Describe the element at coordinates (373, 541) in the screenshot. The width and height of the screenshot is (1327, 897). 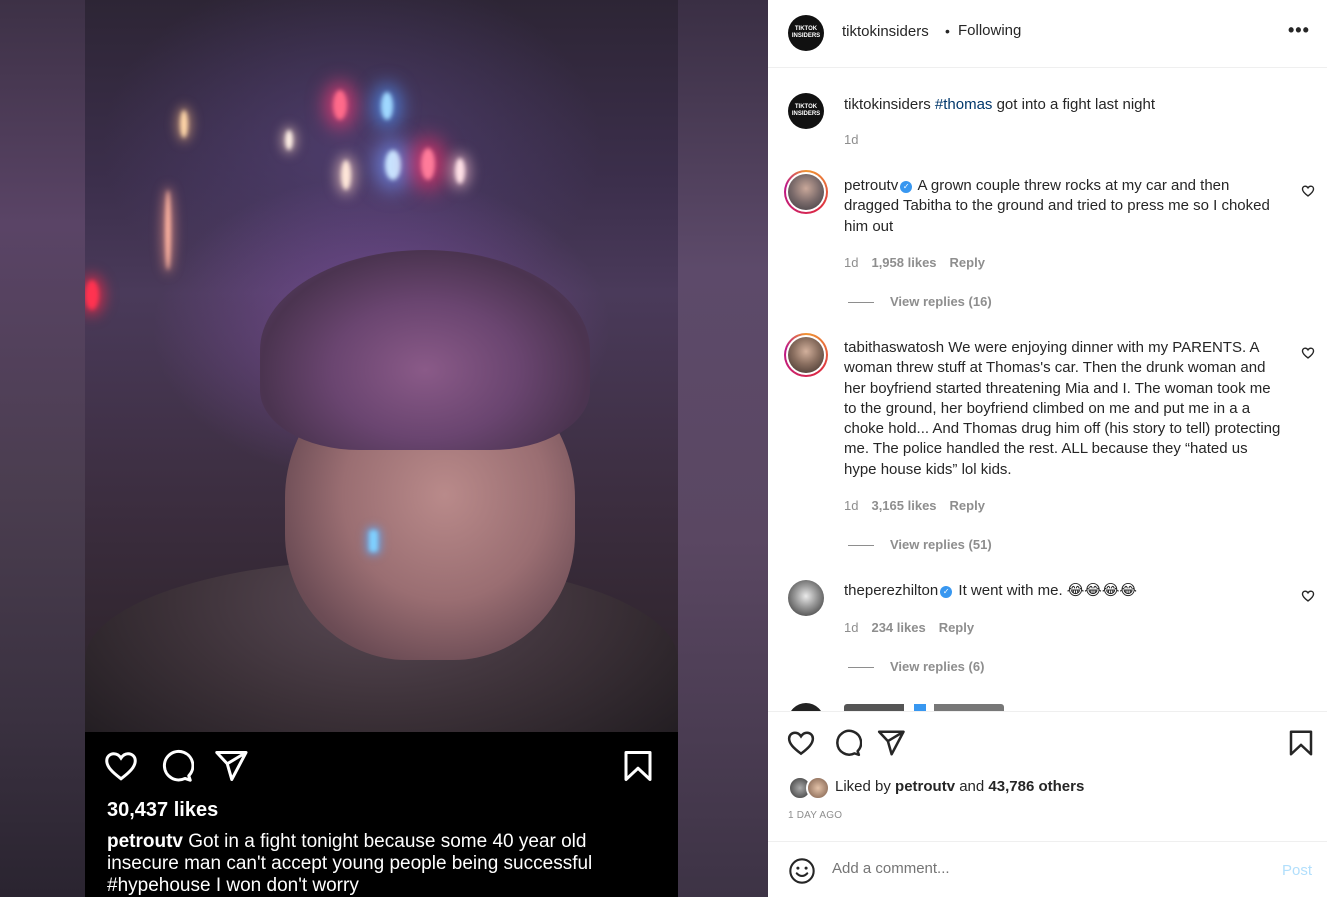
I see `earring-light` at that location.